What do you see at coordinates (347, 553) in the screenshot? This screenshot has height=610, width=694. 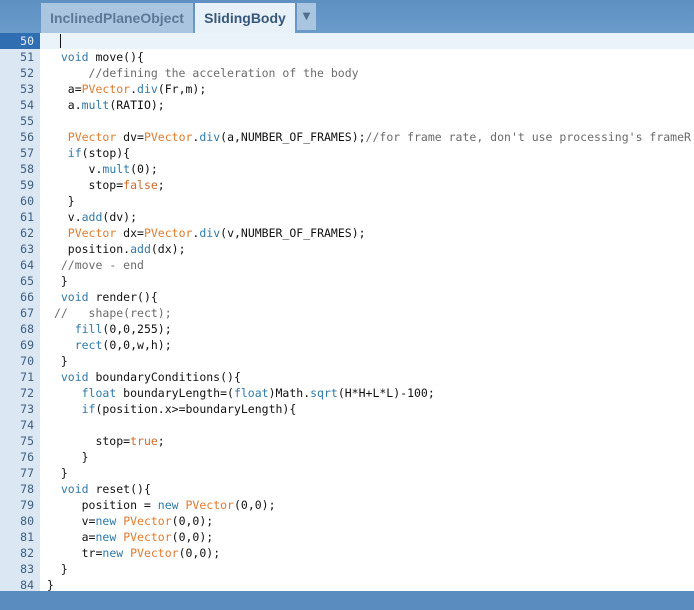 I see `code-line: 82 tr=new PVector(0,0);` at bounding box center [347, 553].